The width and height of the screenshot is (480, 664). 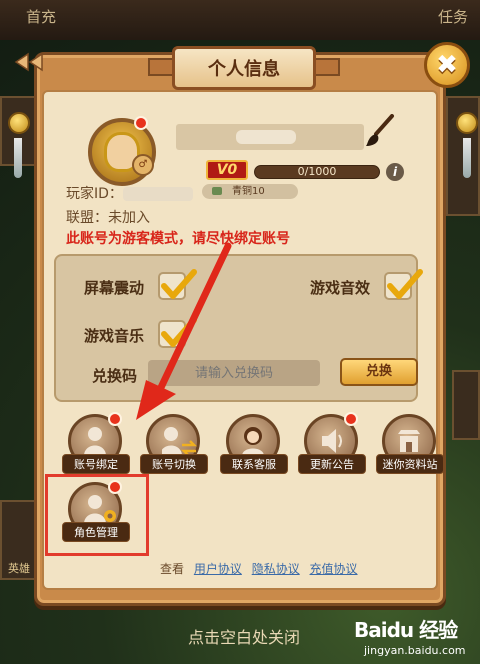 I want to click on watermark-brand: Baidu 经验, so click(x=406, y=630).